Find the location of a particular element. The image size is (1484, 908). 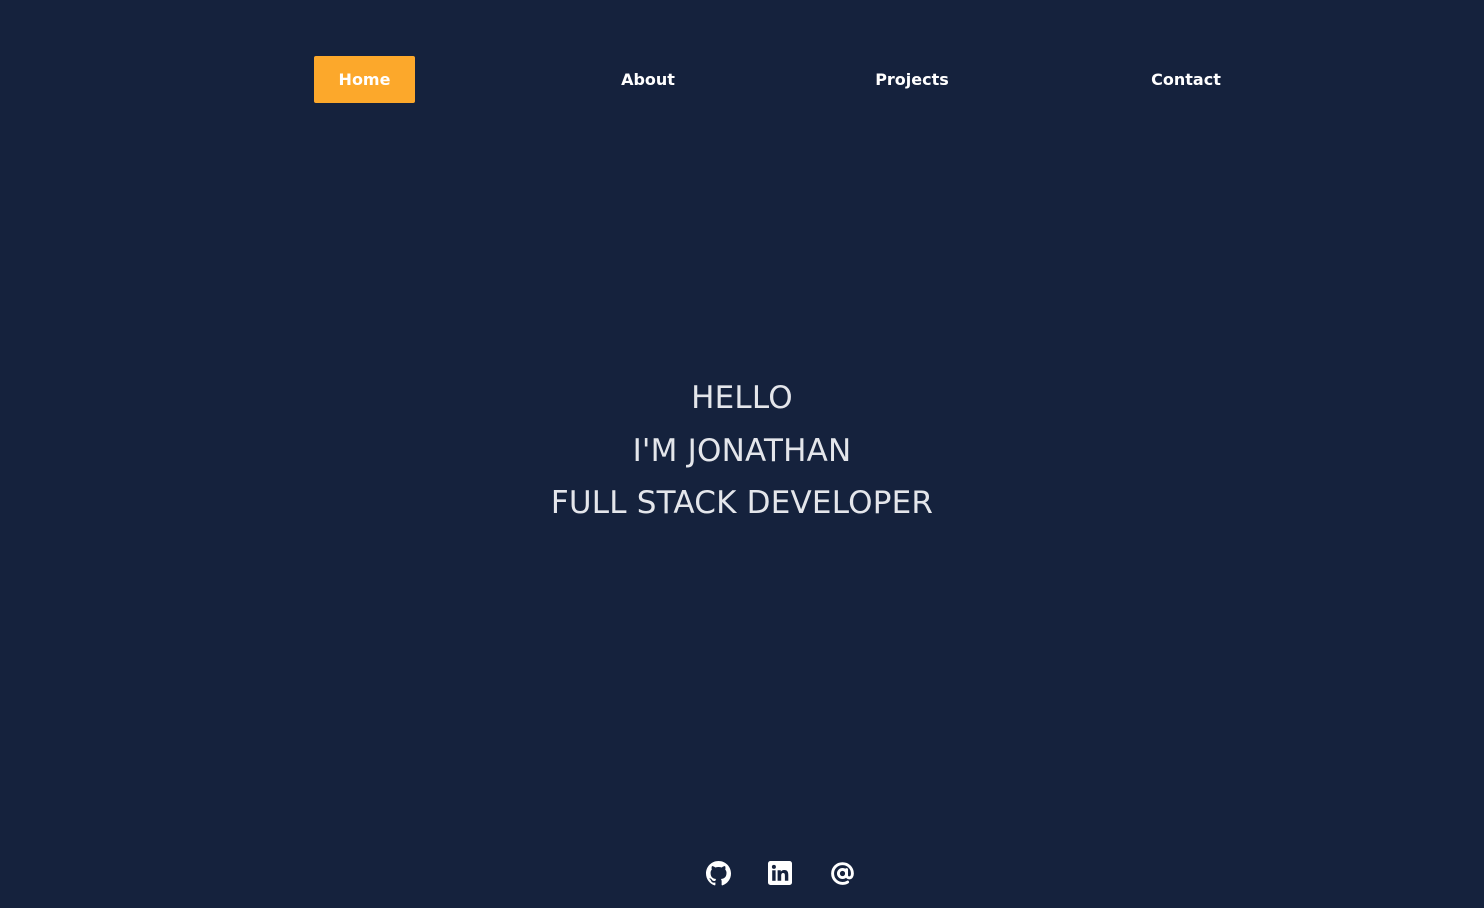

github-icon is located at coordinates (718, 873).